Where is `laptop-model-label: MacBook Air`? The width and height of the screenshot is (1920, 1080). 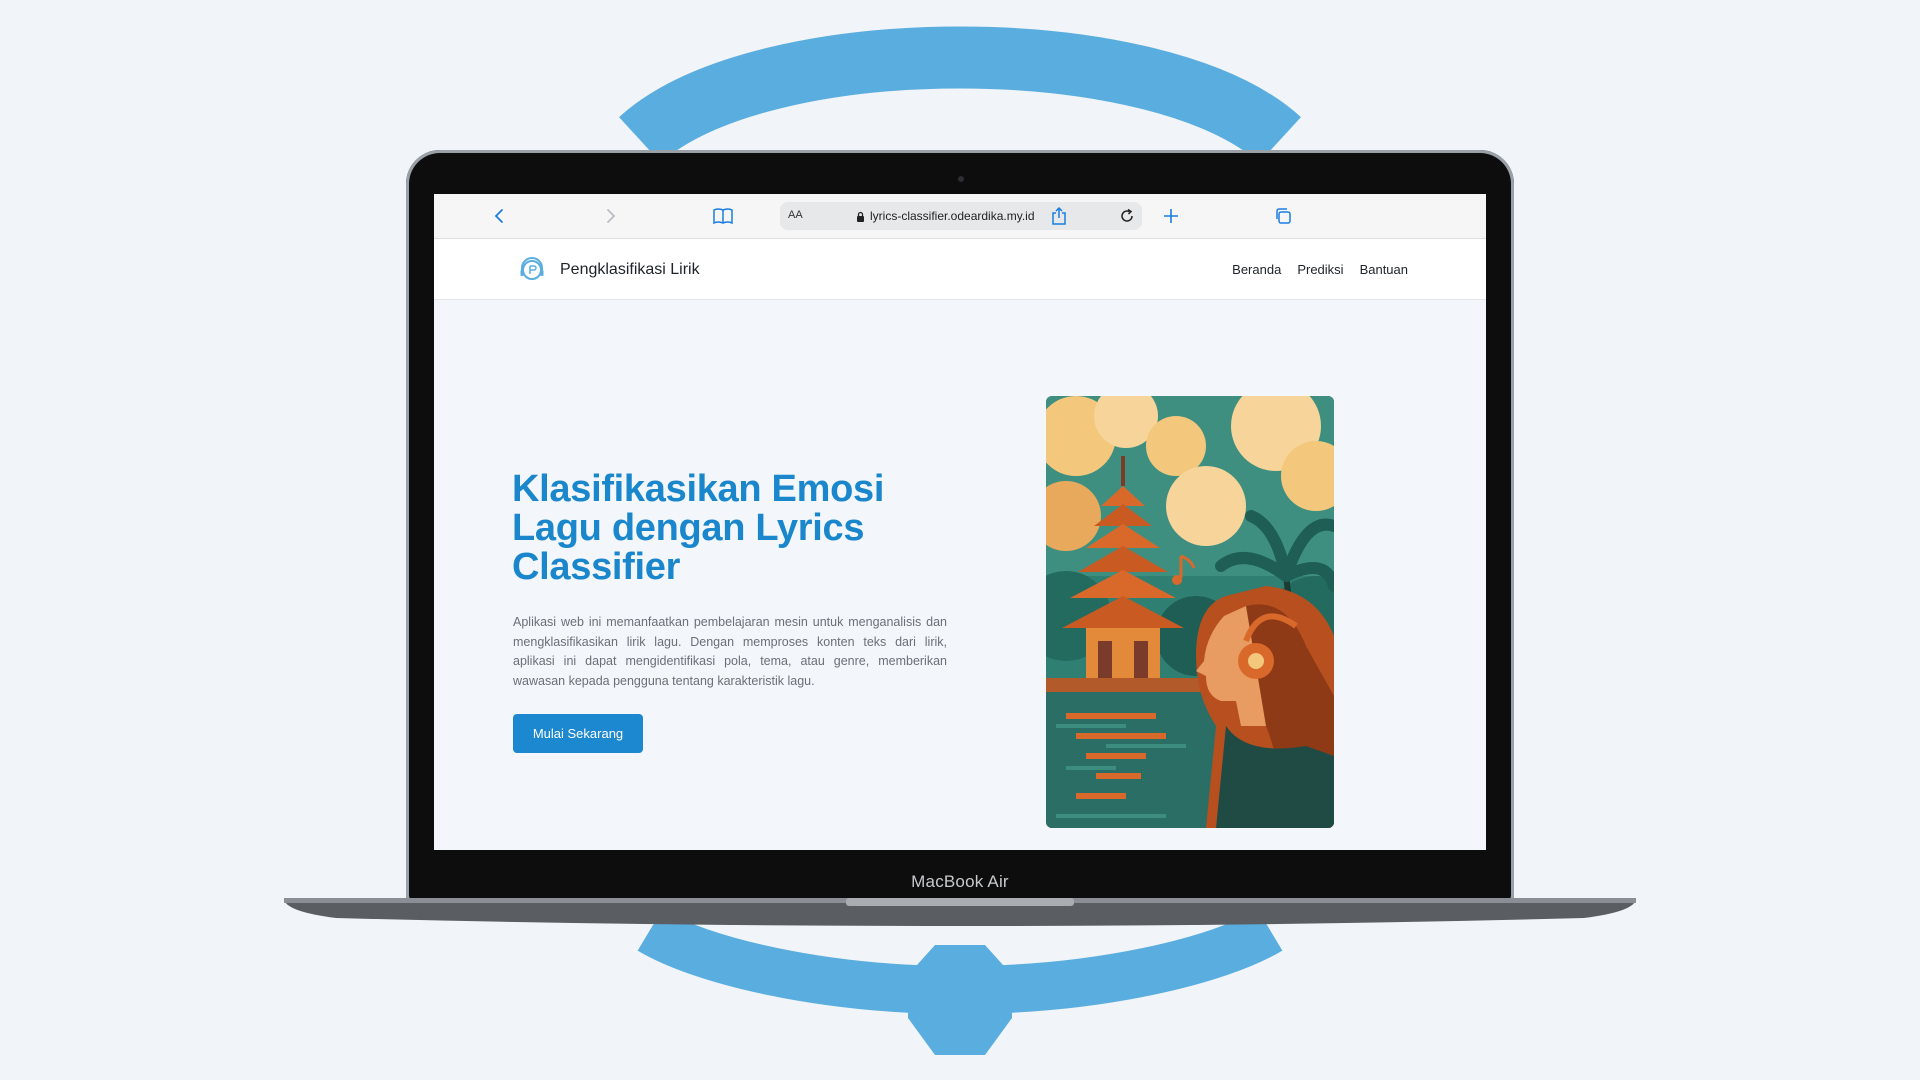
laptop-model-label: MacBook Air is located at coordinates (960, 881).